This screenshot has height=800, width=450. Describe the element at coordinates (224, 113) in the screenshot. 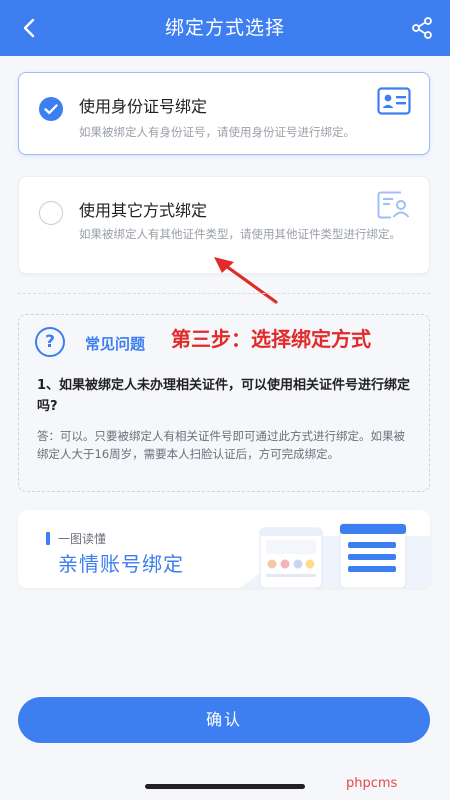

I see `option-card-id-number: 使用身份证号绑定 如果被绑定人有身份证号，请使用身份证号进行绑定。` at that location.